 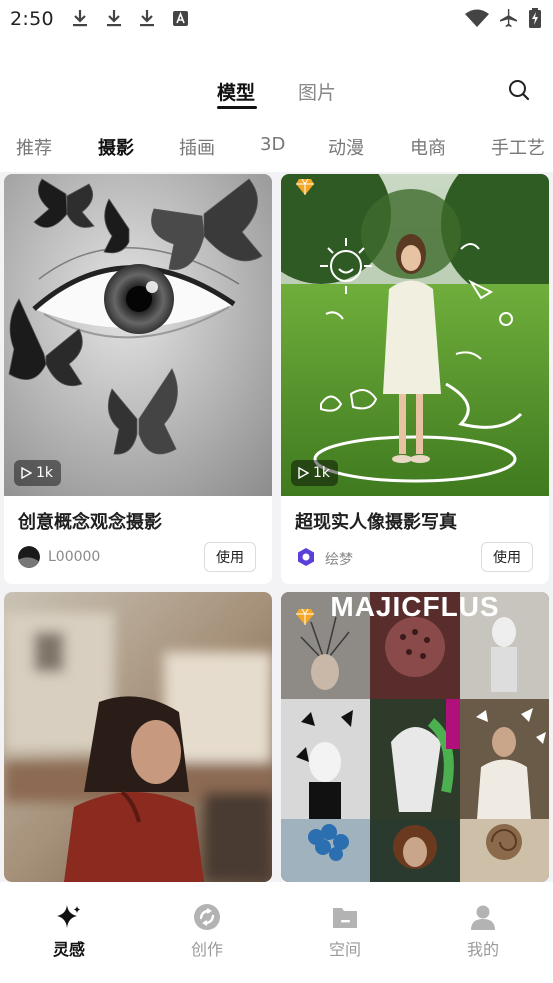 I want to click on bottom-nav: 灵感 创作 空间 我的, so click(x=276, y=932).